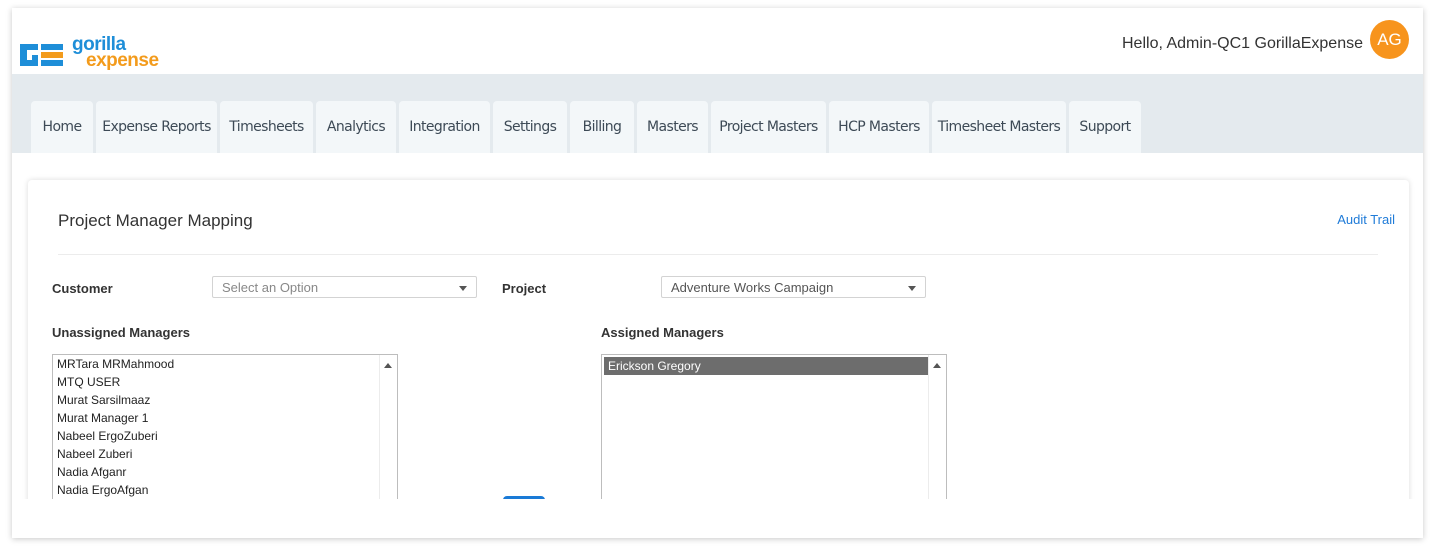 The image size is (1436, 556). Describe the element at coordinates (225, 400) in the screenshot. I see `list-item: Murat Sarsilmaaz` at that location.